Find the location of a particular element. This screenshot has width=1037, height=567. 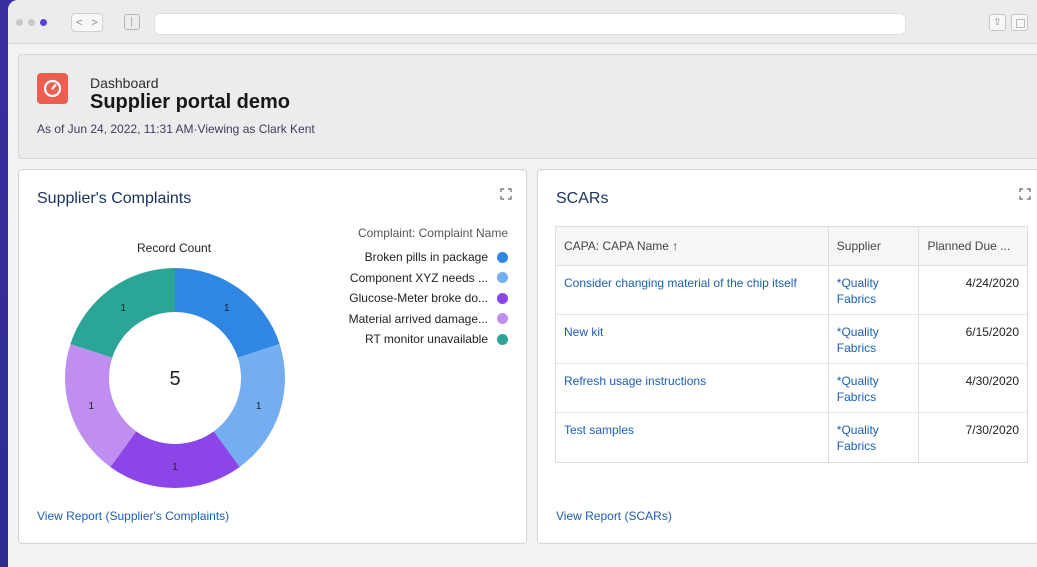

page-title: Supplier portal demo is located at coordinates (190, 102).